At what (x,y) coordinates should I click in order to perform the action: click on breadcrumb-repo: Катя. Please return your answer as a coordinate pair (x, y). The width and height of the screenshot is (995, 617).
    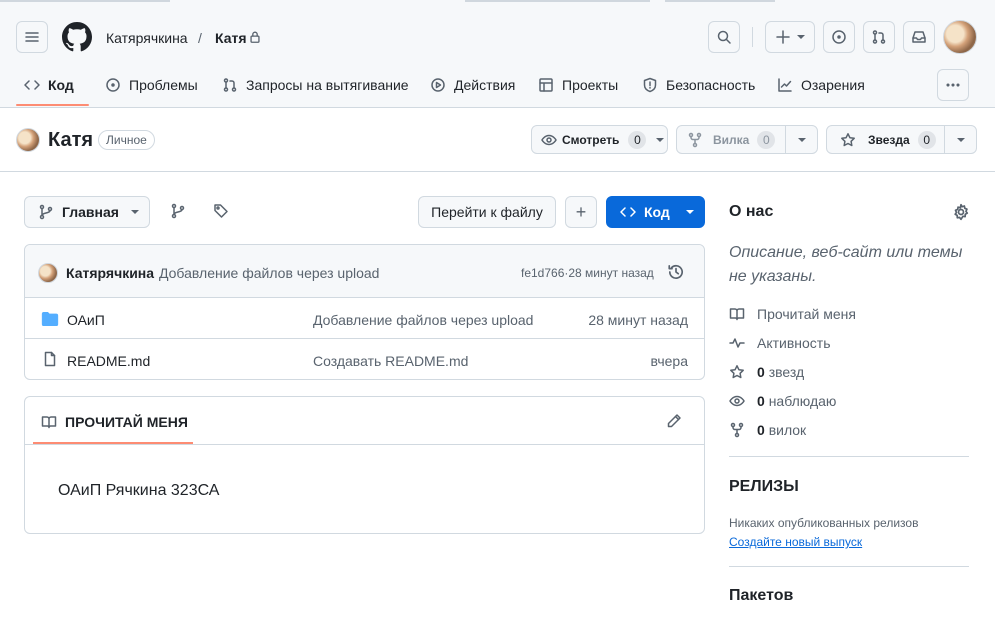
    Looking at the image, I should click on (231, 38).